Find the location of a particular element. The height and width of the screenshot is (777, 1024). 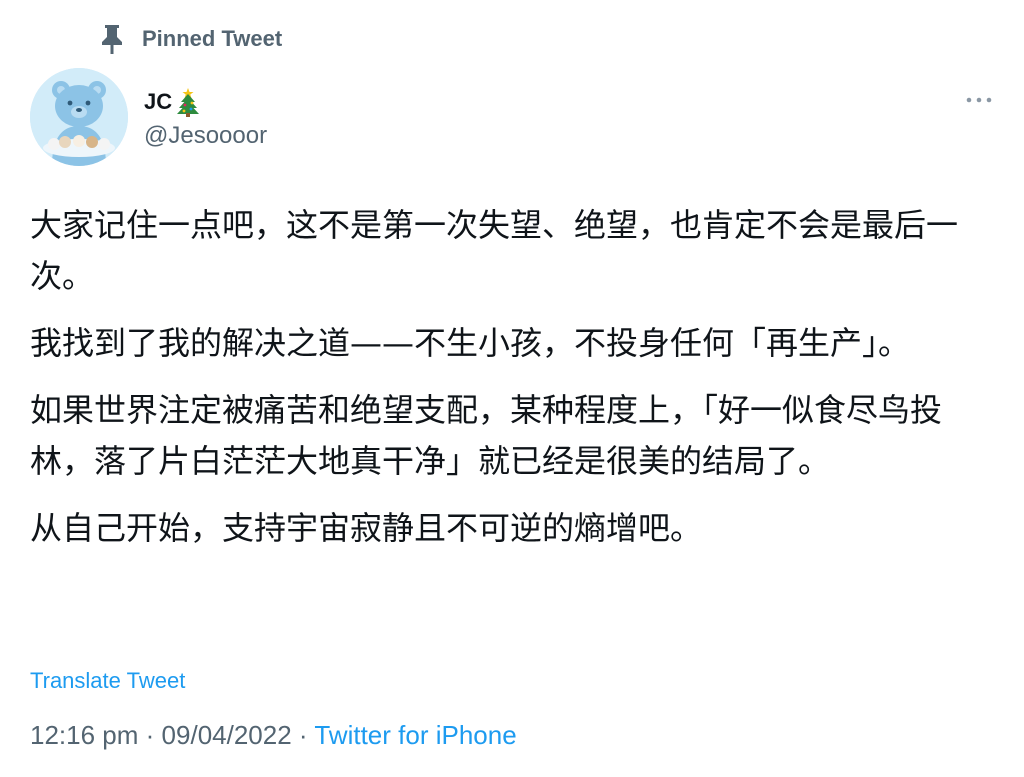

avatar is located at coordinates (79, 117).